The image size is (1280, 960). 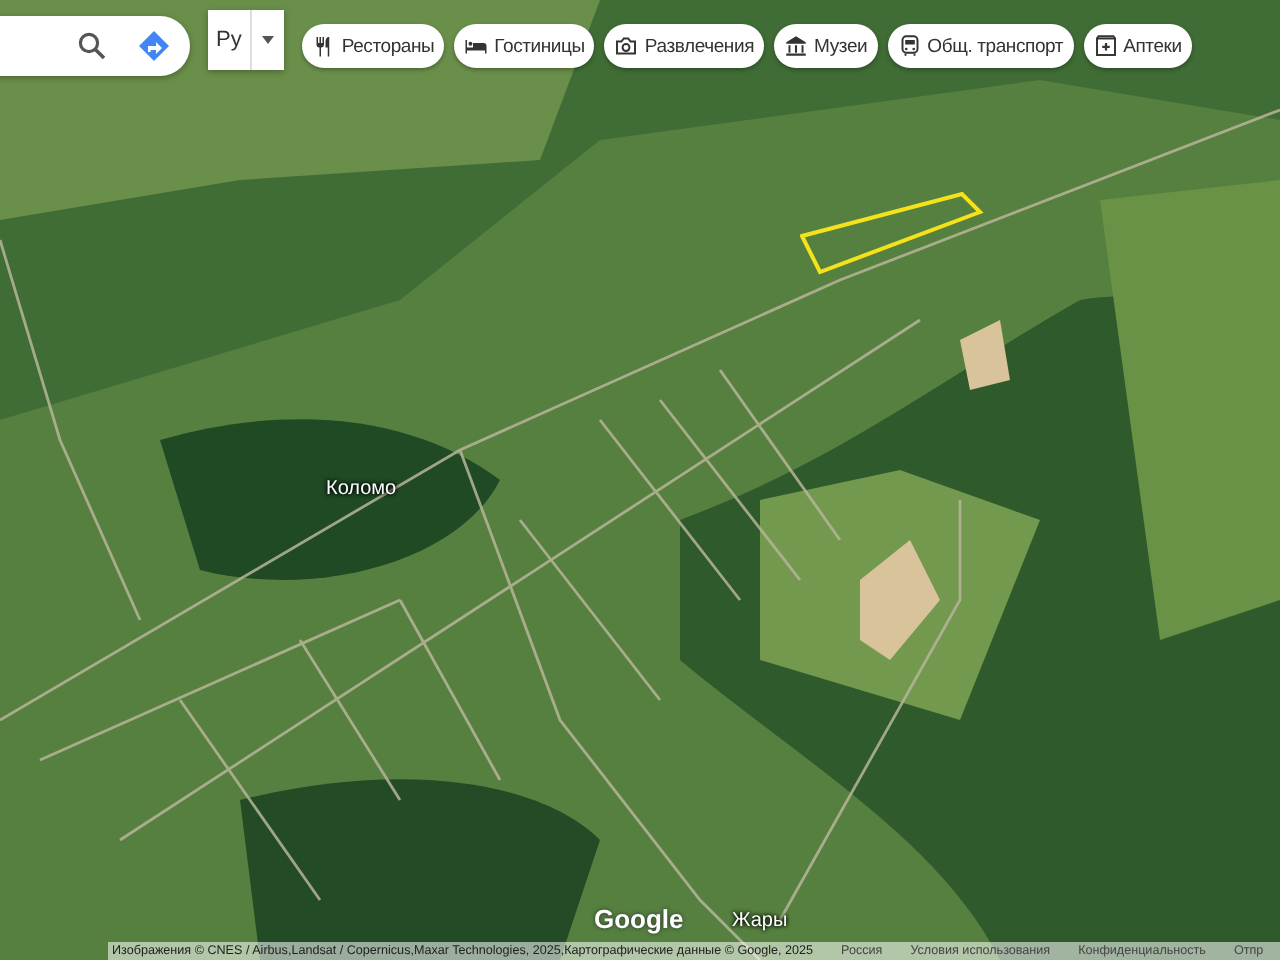 I want to click on place-label: Жары, so click(x=760, y=921).